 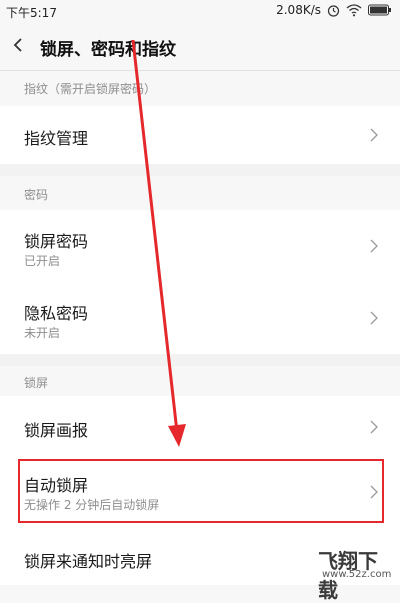 I want to click on watermark-logo: 飞翔下载 www.52z.com, so click(x=347, y=573).